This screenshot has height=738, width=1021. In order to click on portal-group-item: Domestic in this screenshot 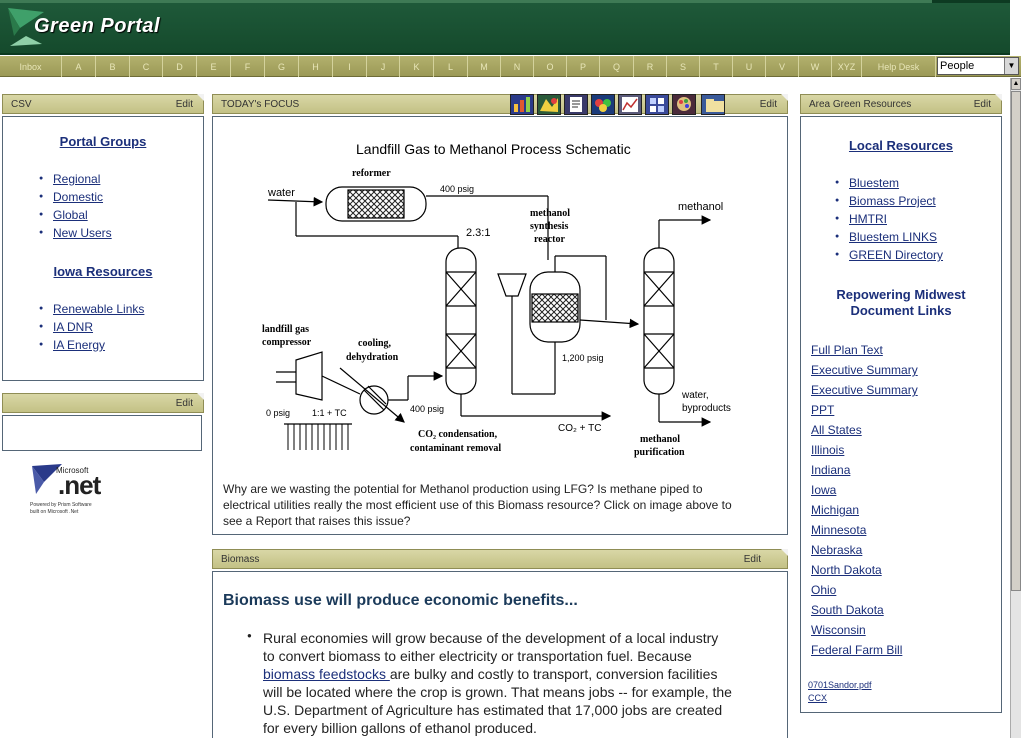, I will do `click(75, 197)`.